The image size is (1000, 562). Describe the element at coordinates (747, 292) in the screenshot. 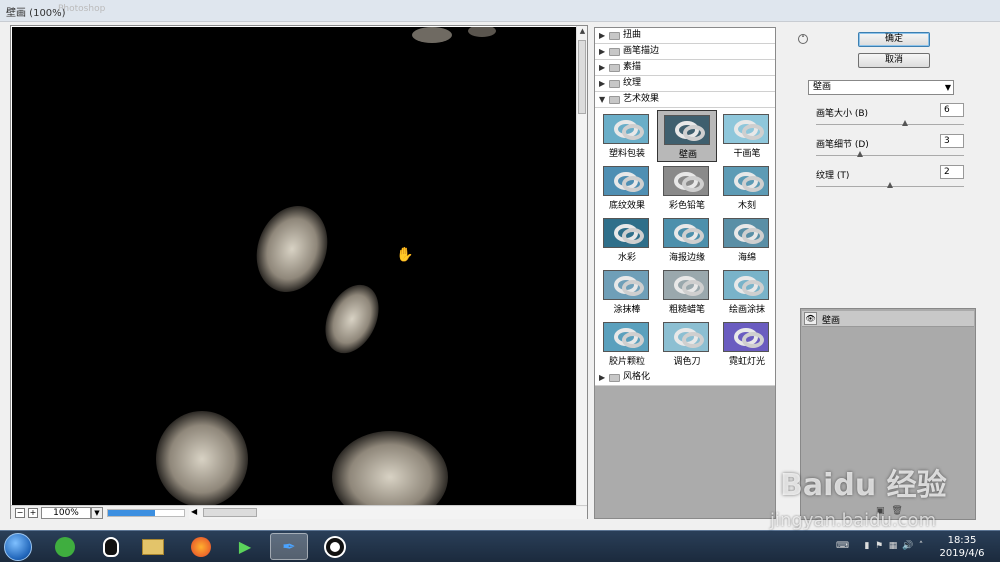

I see `filter-thumbnail: 绘画涂抹` at that location.